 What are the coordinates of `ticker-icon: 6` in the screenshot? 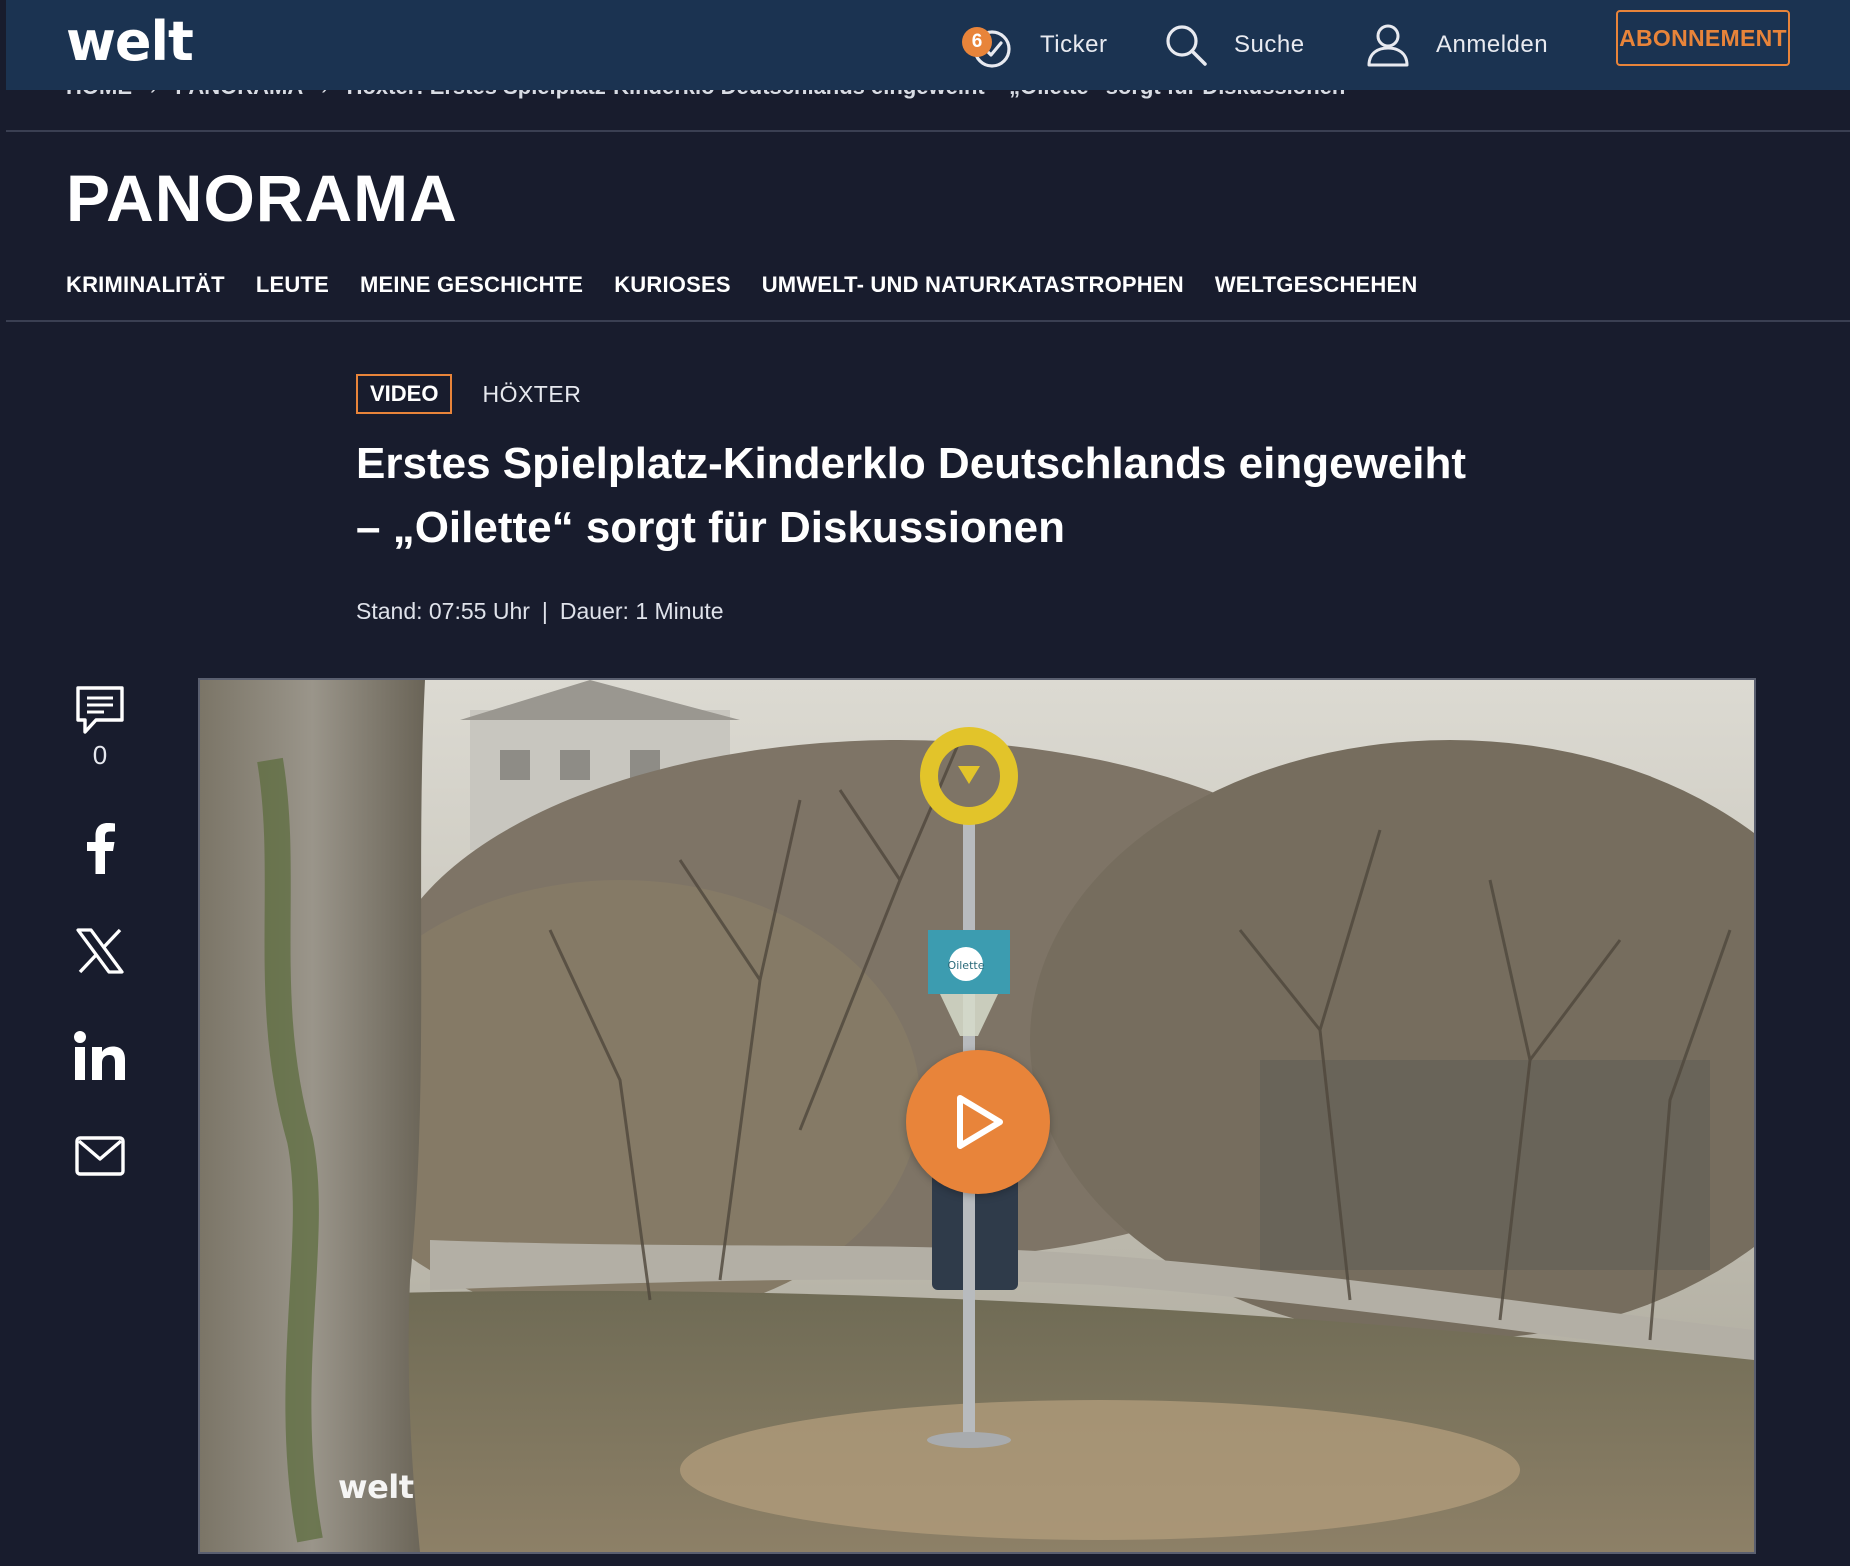 It's located at (988, 45).